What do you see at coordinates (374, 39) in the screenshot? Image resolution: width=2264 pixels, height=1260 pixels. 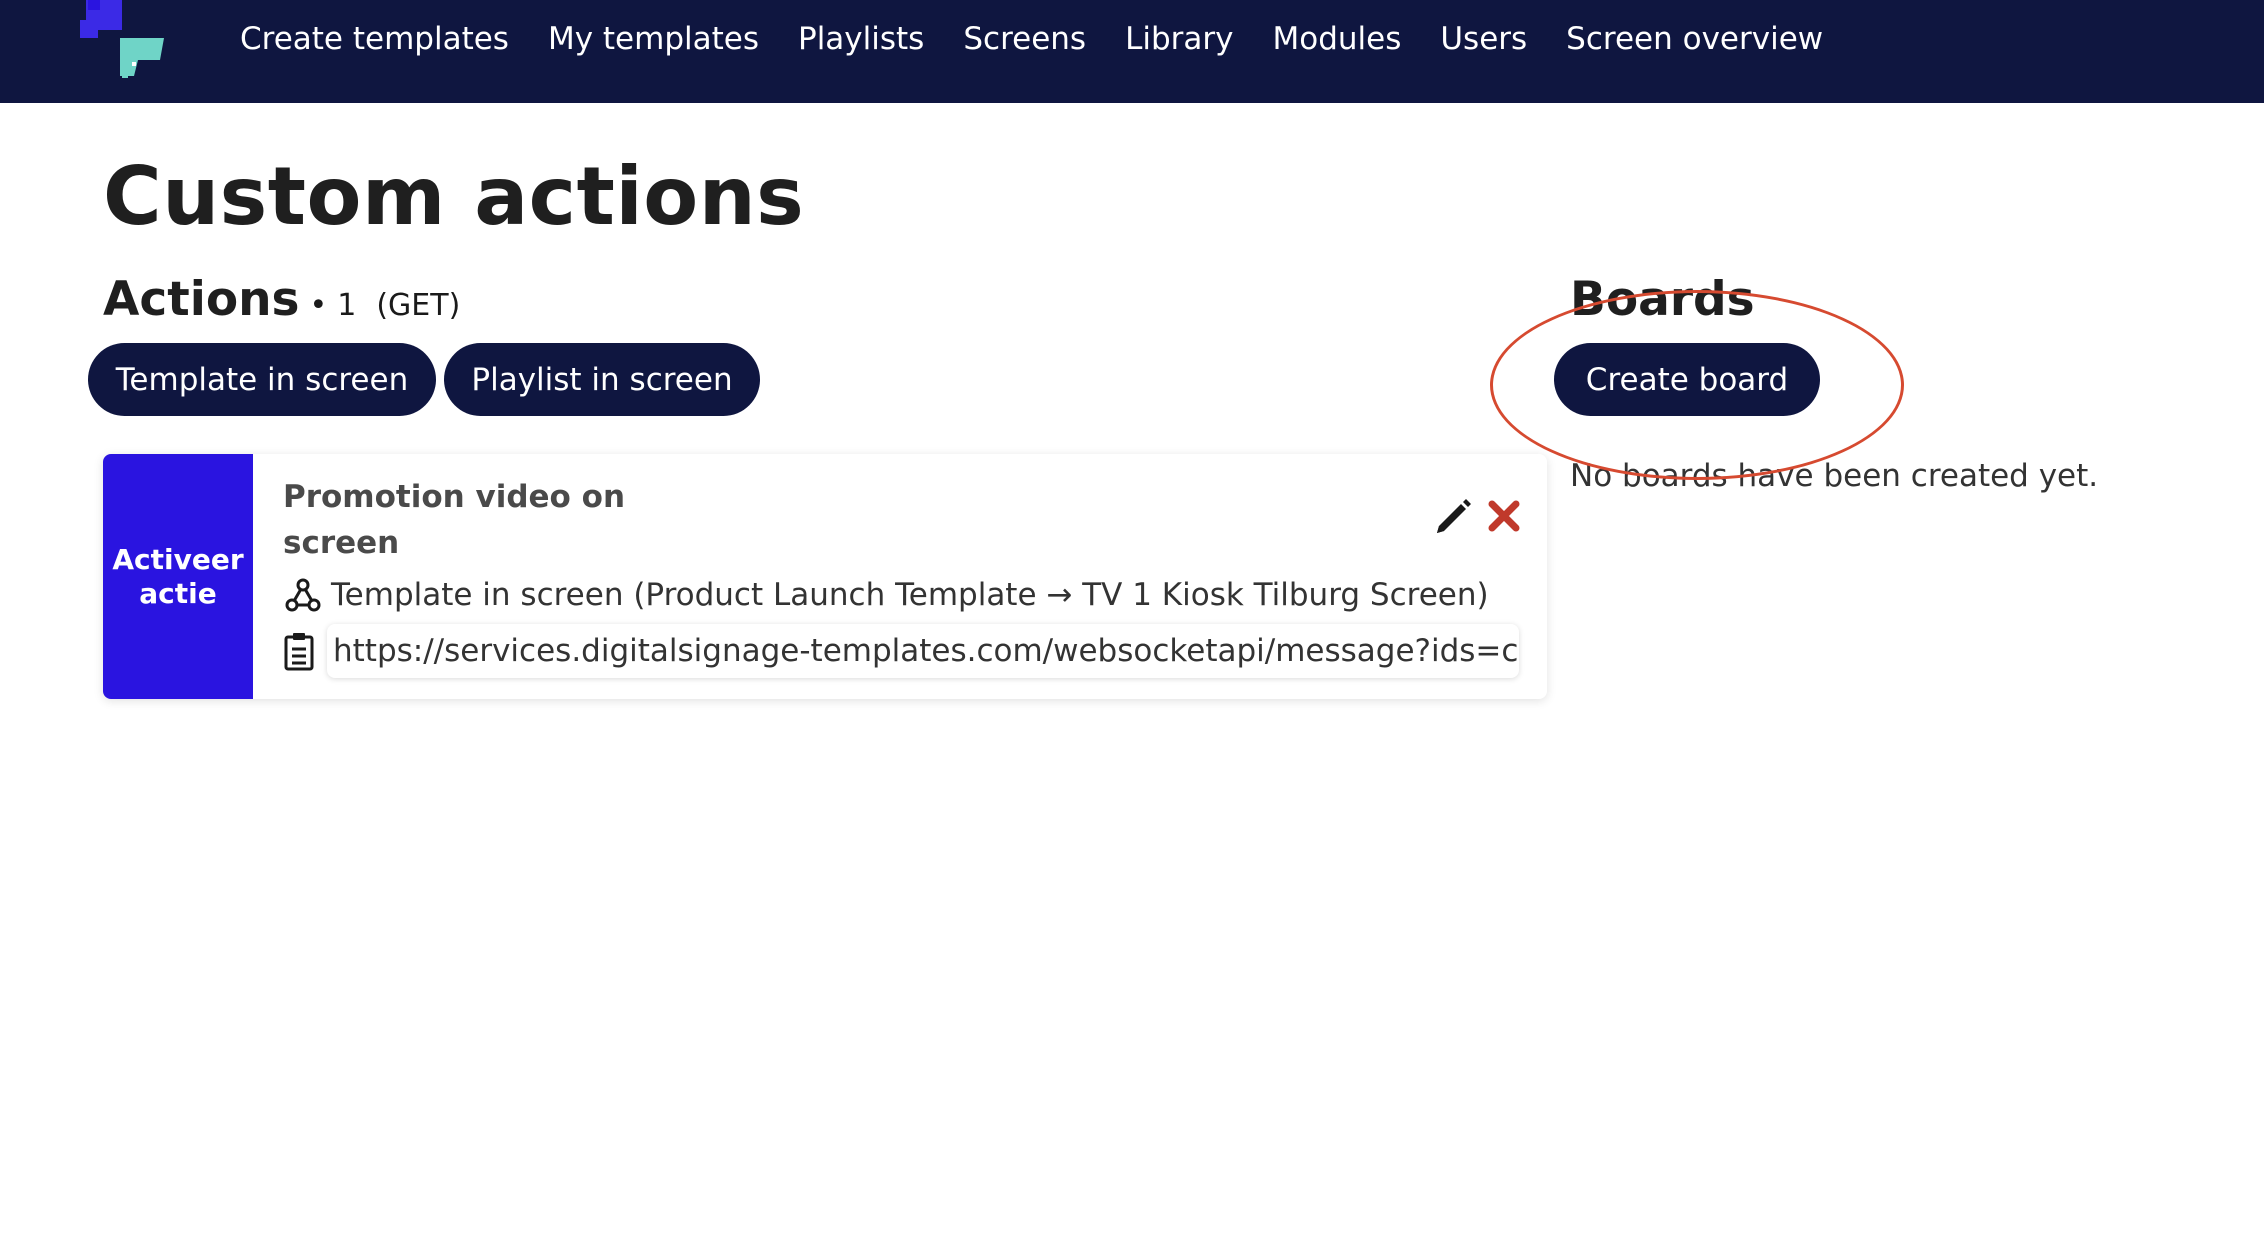 I see `nav-item-create-templates: Create templates` at bounding box center [374, 39].